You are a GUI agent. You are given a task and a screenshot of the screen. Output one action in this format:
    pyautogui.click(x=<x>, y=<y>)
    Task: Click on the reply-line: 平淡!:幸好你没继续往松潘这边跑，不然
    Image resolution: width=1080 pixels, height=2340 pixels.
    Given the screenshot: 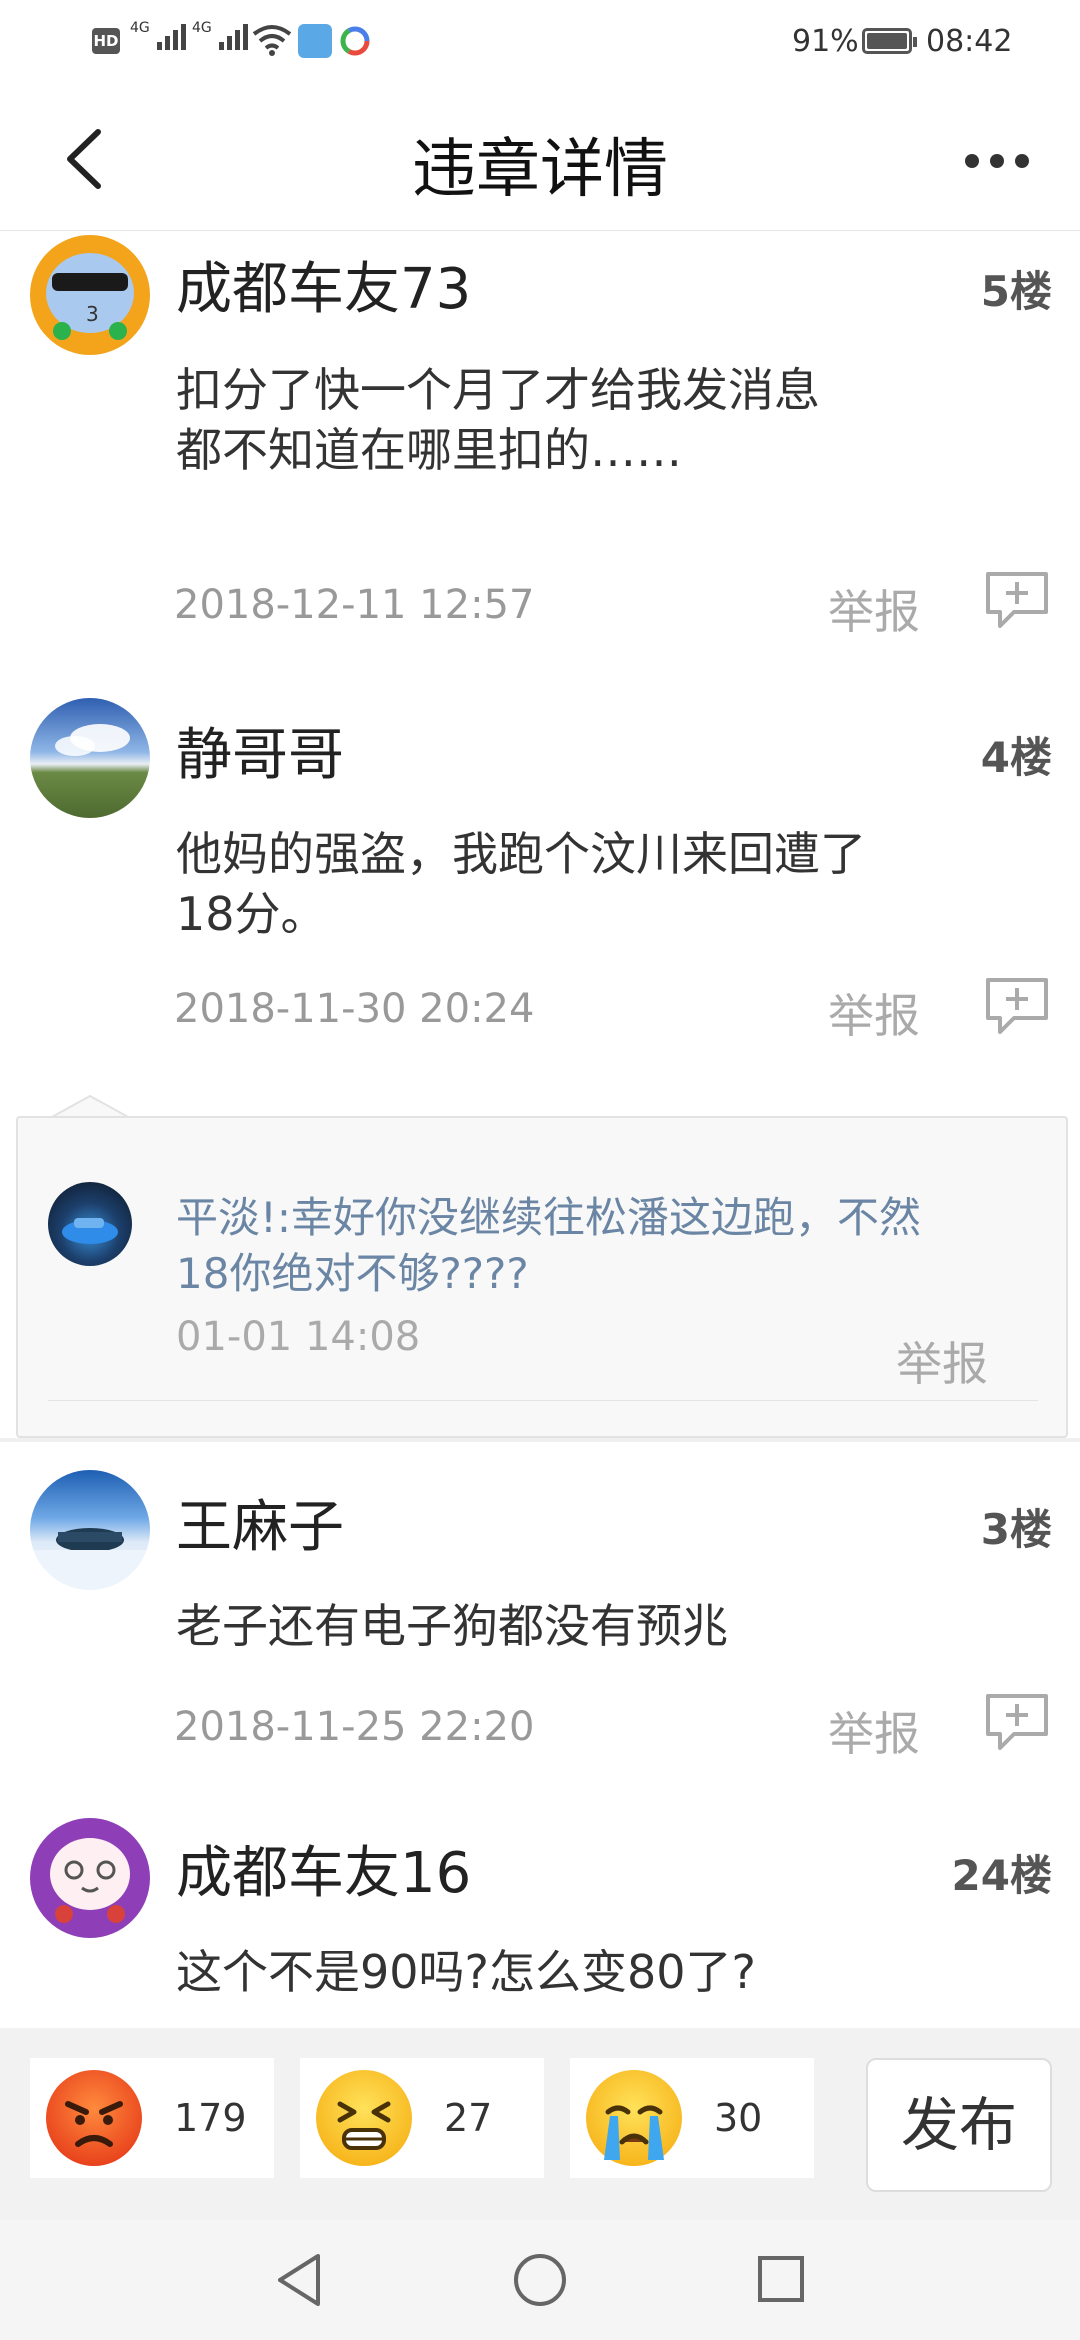 What is the action you would take?
    pyautogui.click(x=548, y=1217)
    